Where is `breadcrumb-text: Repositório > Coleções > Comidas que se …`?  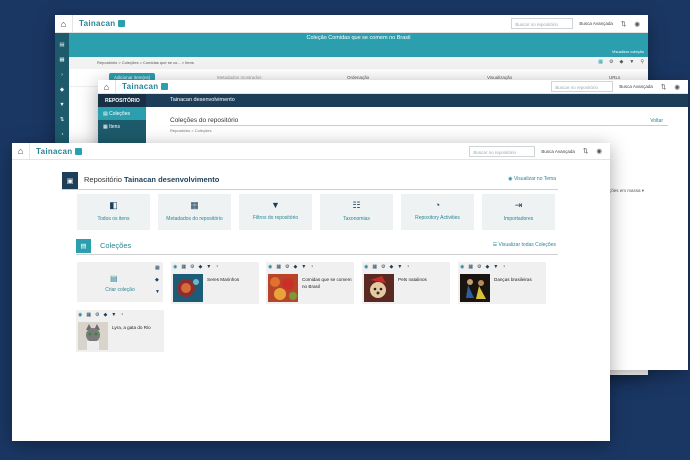 breadcrumb-text: Repositório > Coleções > Comidas que se … is located at coordinates (145, 62).